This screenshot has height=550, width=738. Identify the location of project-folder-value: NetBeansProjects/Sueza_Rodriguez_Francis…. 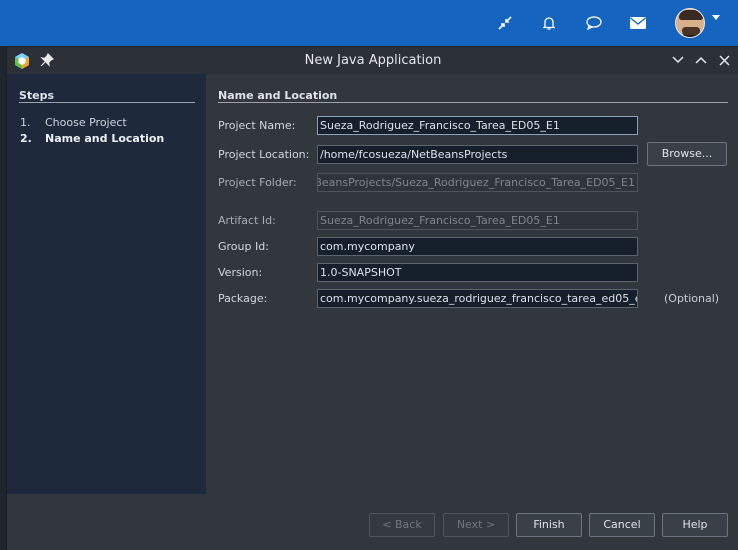
(476, 182).